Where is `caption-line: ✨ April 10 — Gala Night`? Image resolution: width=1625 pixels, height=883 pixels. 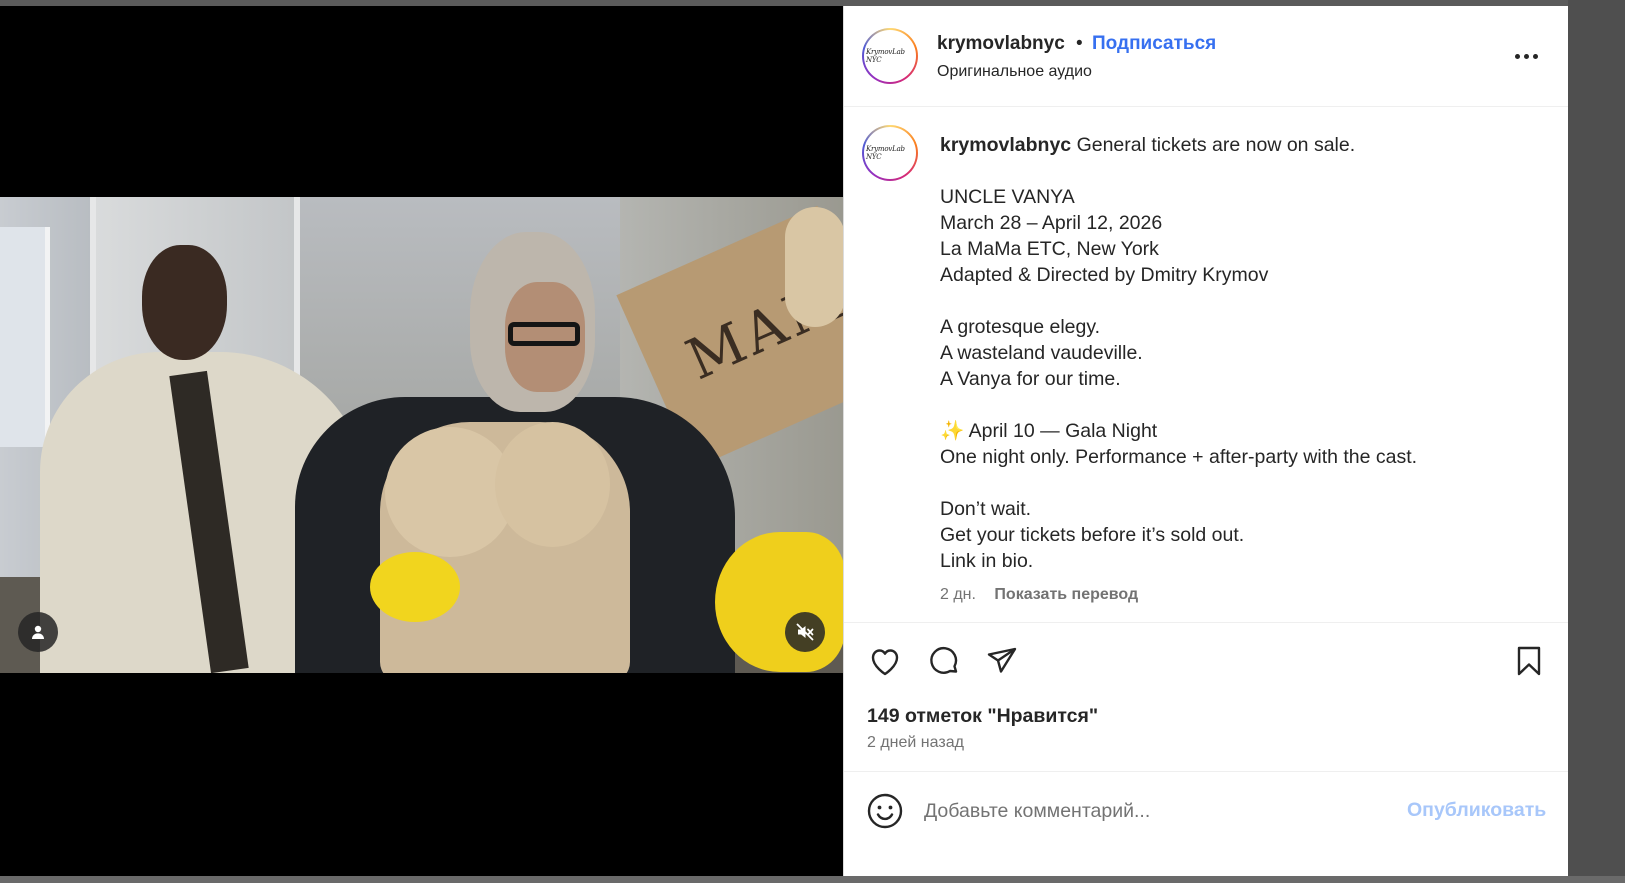 caption-line: ✨ April 10 — Gala Night is located at coordinates (1049, 431).